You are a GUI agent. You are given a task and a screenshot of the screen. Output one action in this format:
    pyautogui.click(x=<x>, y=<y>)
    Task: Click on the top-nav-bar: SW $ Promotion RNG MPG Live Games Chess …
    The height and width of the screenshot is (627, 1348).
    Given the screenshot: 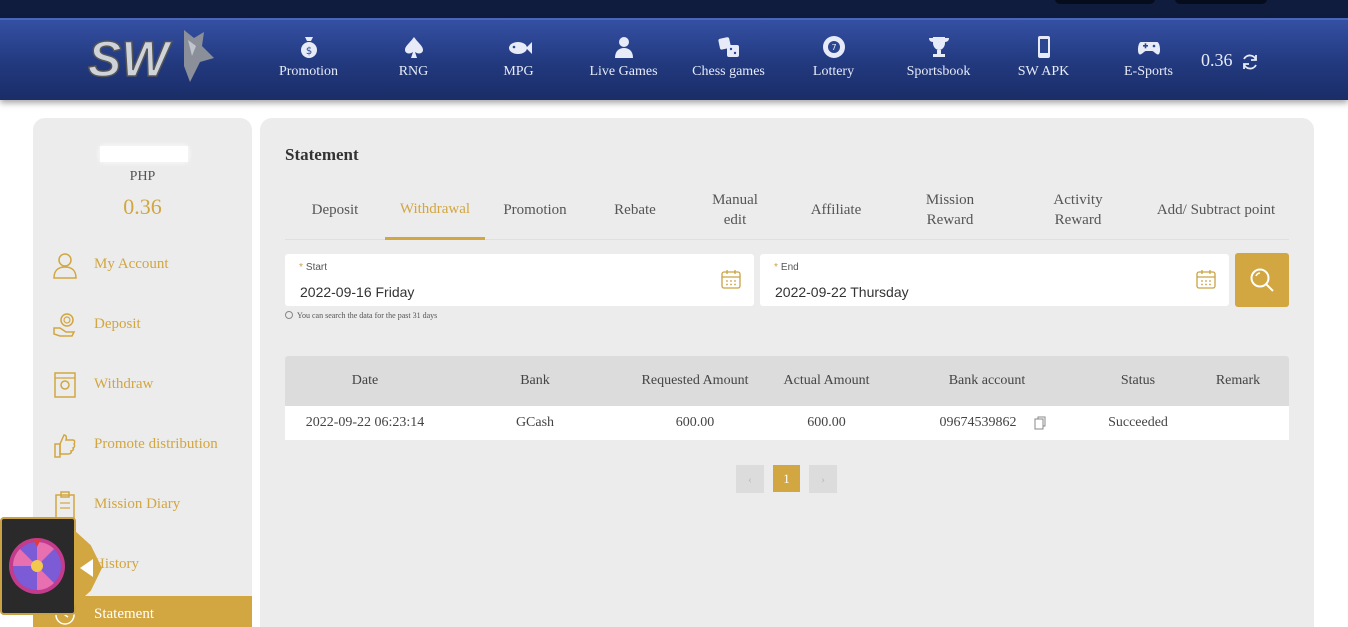 What is the action you would take?
    pyautogui.click(x=674, y=59)
    